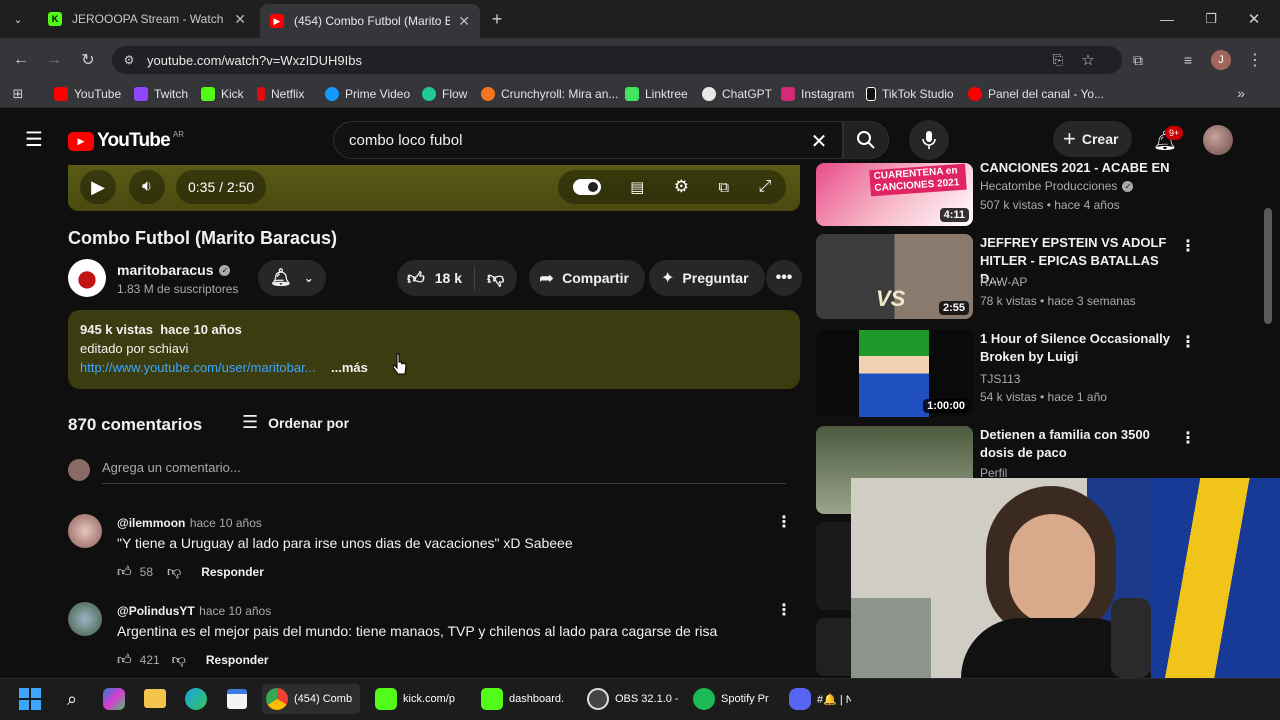  Describe the element at coordinates (349, 367) in the screenshot. I see `show-more-link: ...más` at that location.